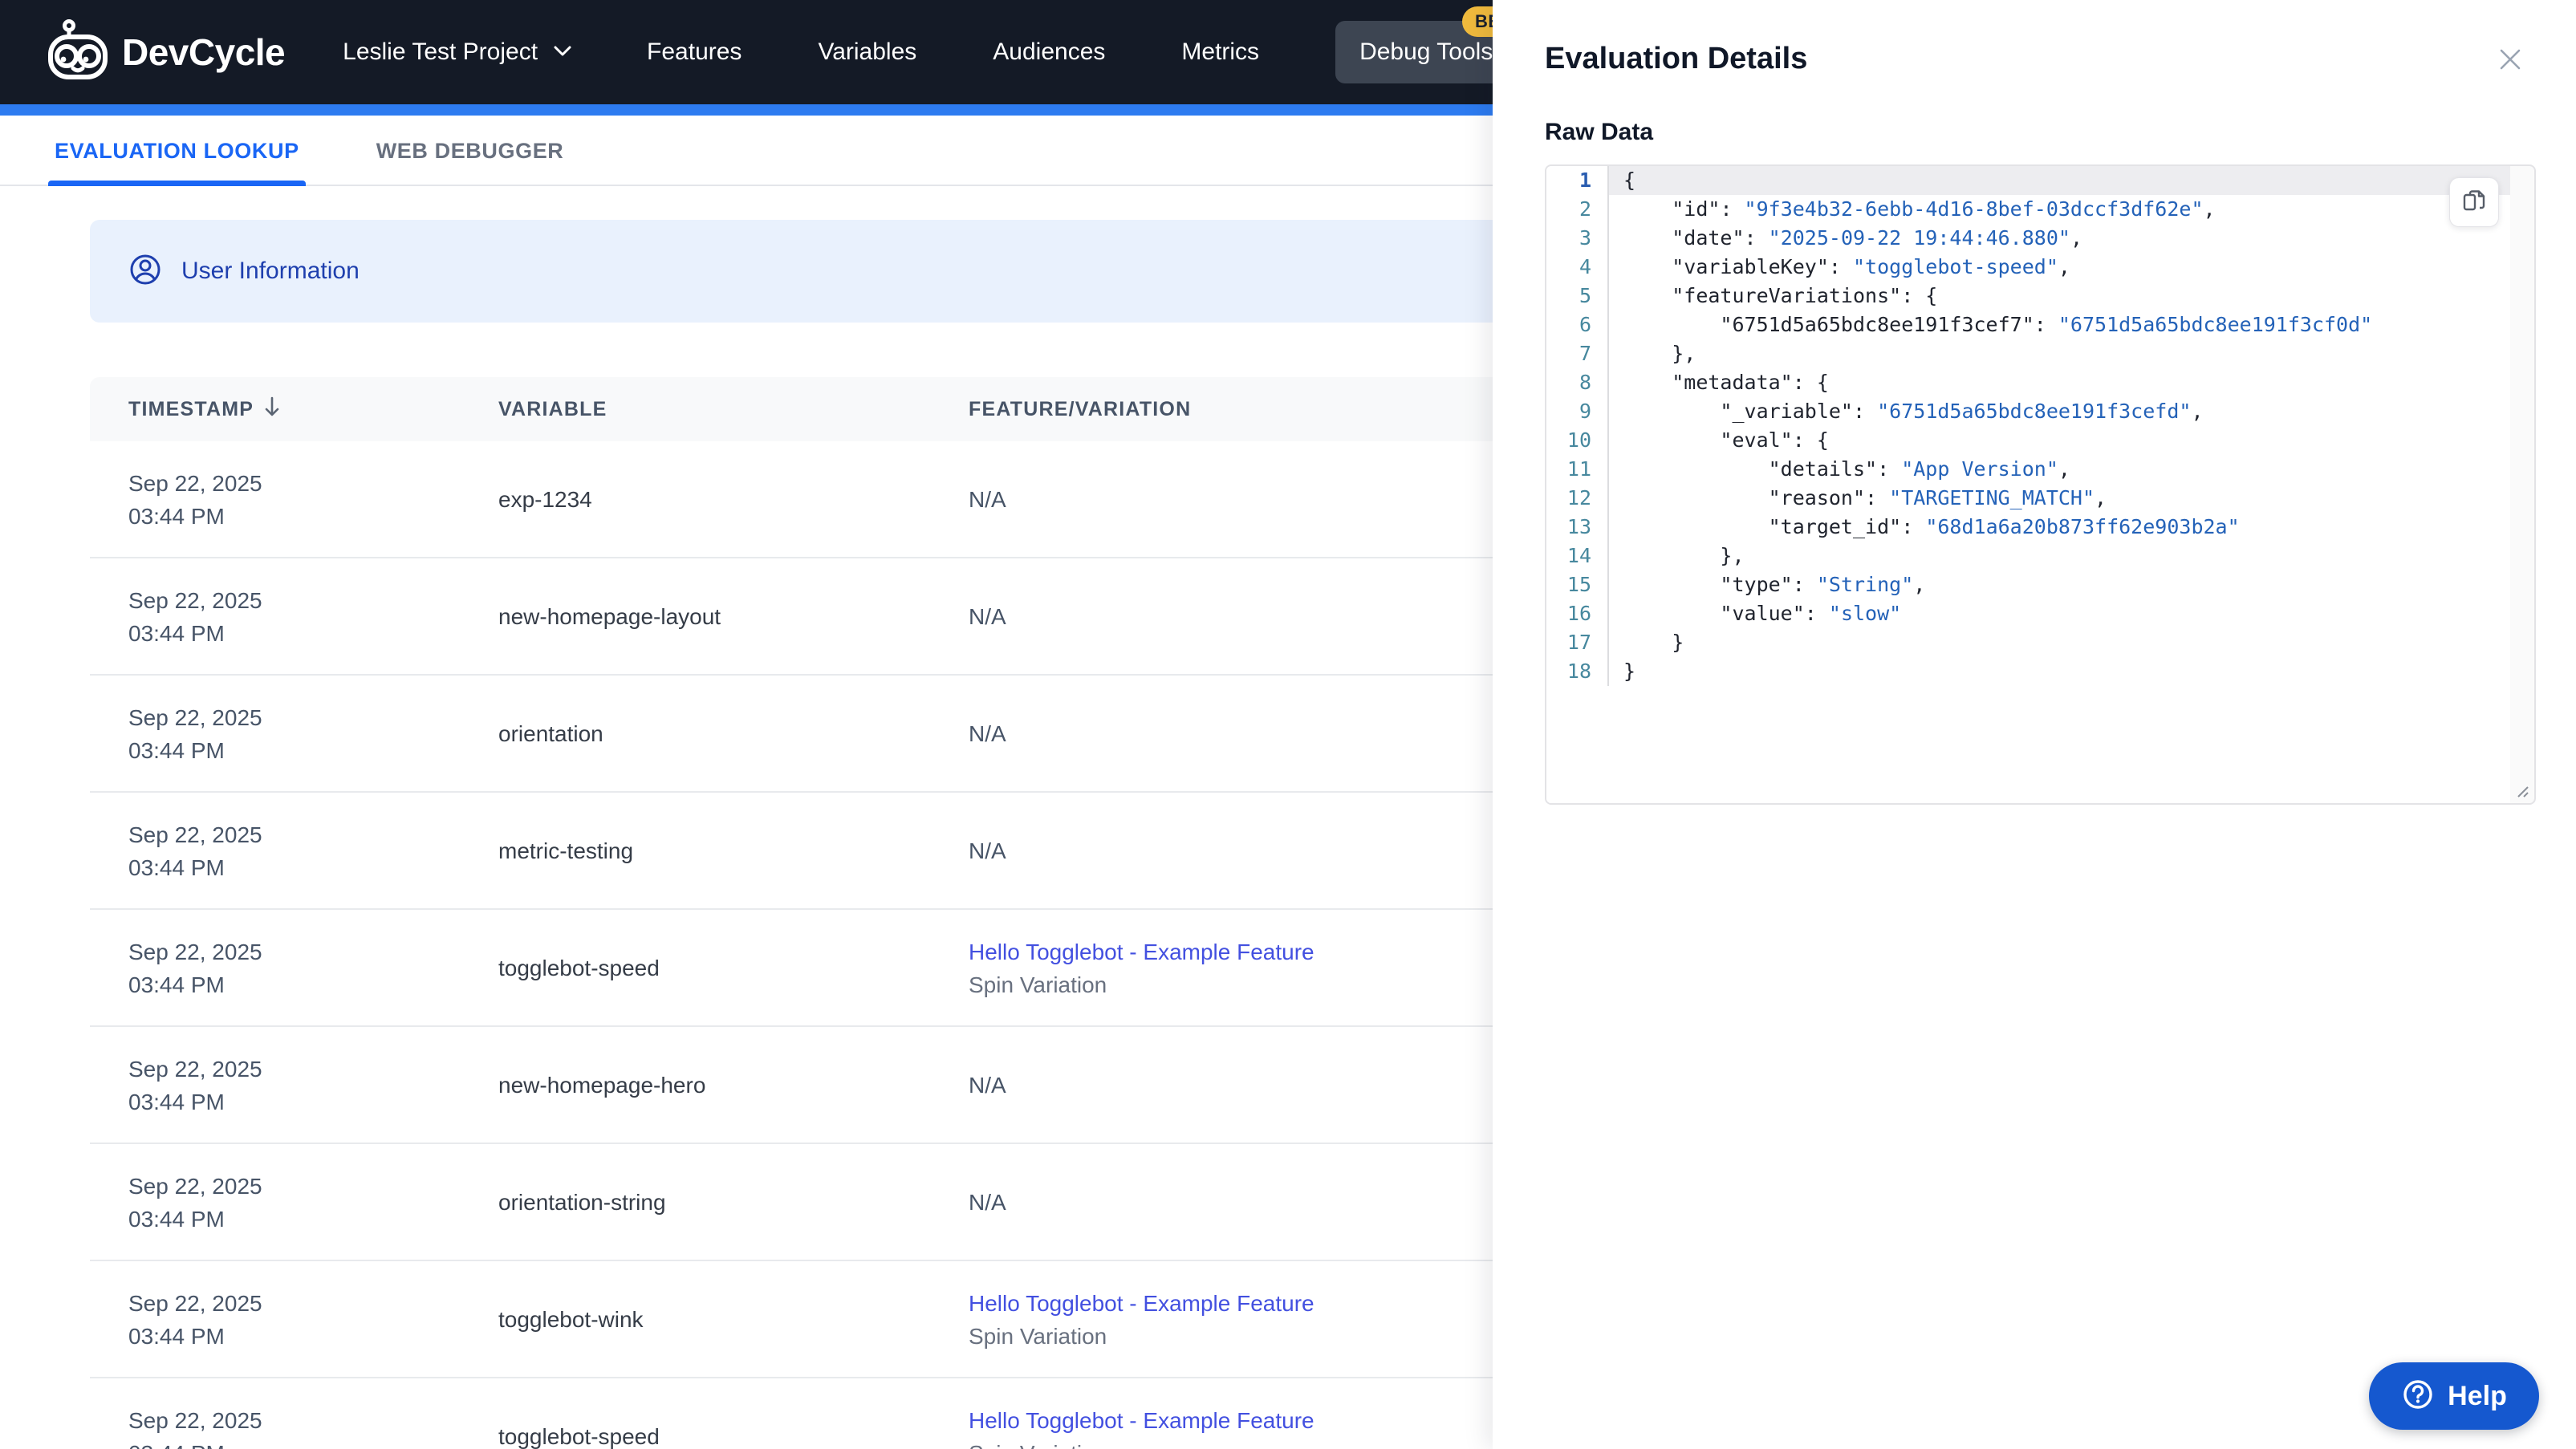  I want to click on line-number: 2, so click(1577, 209).